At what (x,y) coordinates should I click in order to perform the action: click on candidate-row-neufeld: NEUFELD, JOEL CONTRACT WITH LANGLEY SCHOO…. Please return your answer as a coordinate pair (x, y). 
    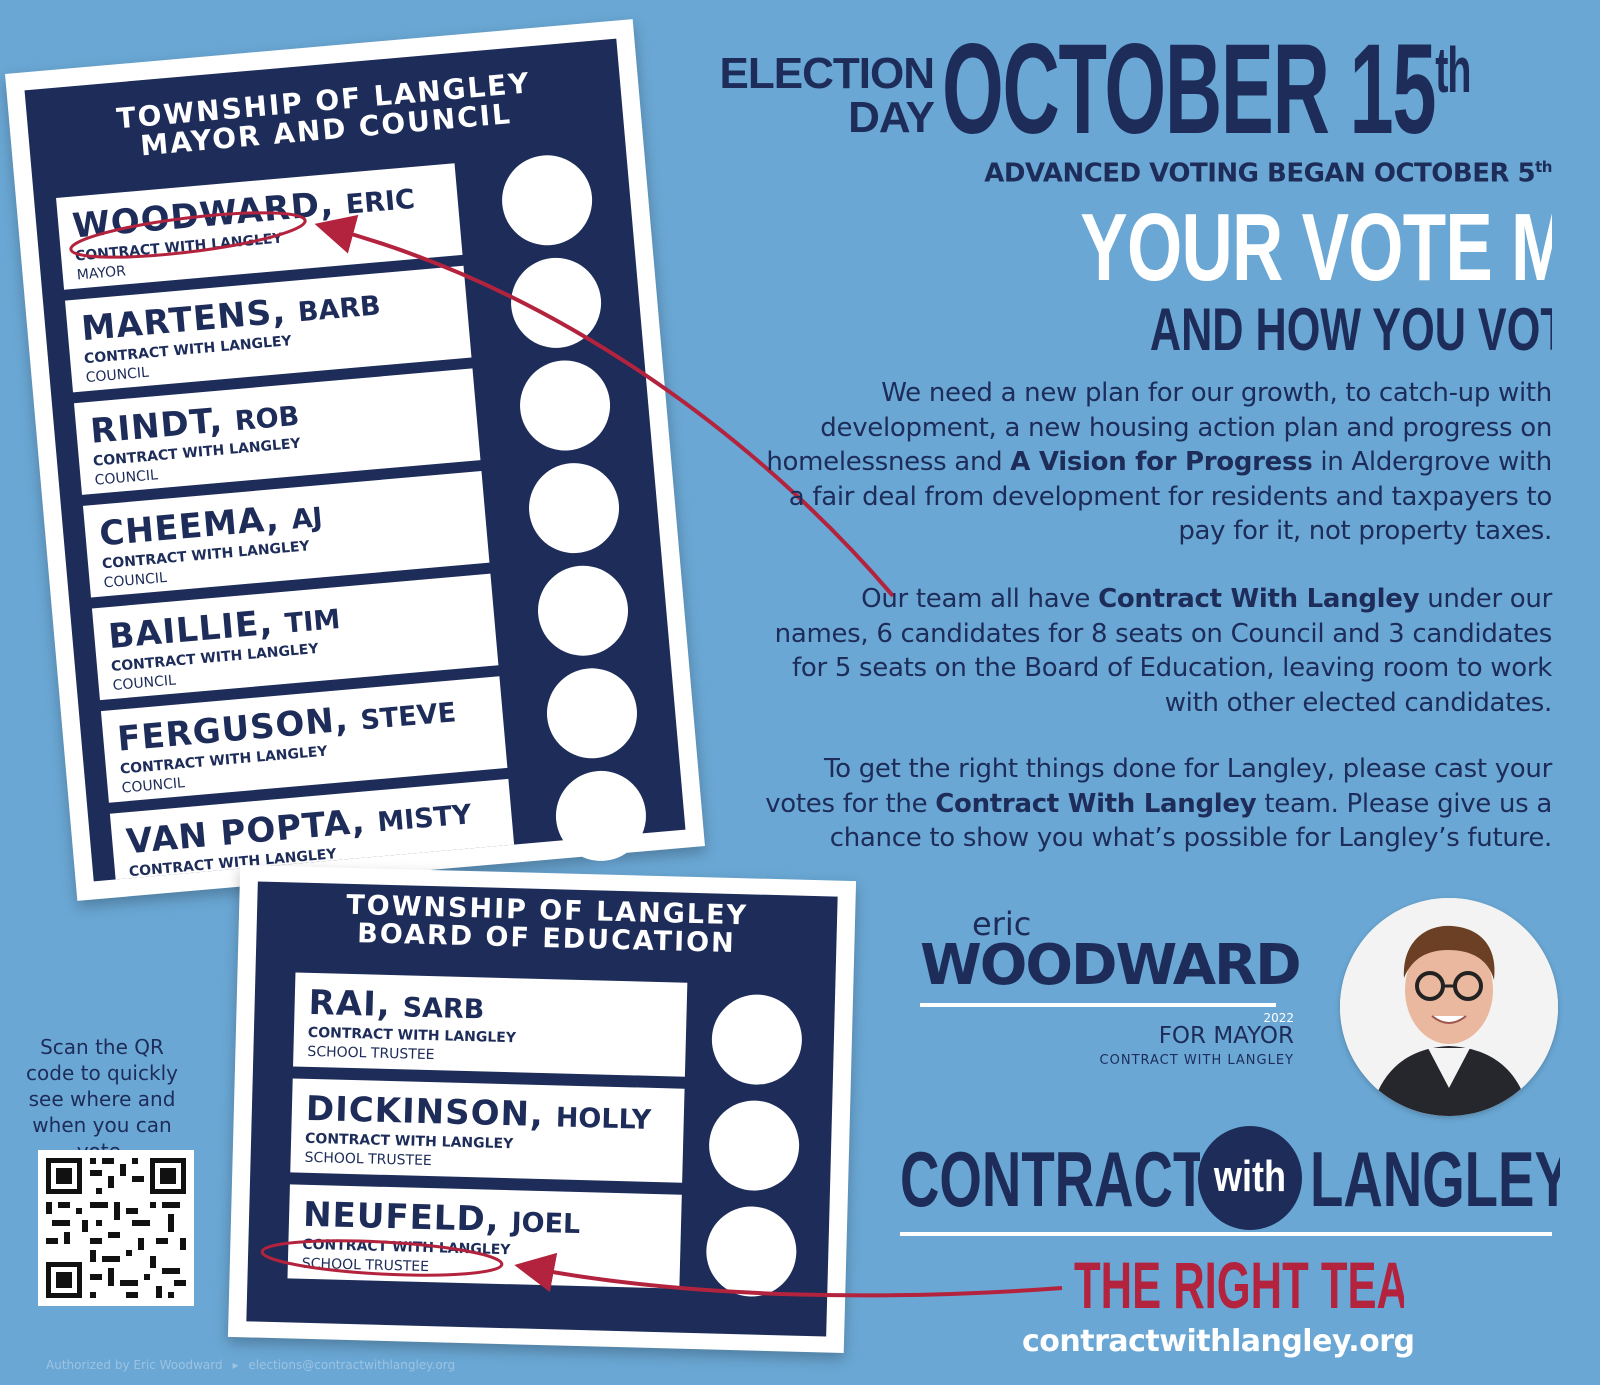
    Looking at the image, I should click on (484, 1236).